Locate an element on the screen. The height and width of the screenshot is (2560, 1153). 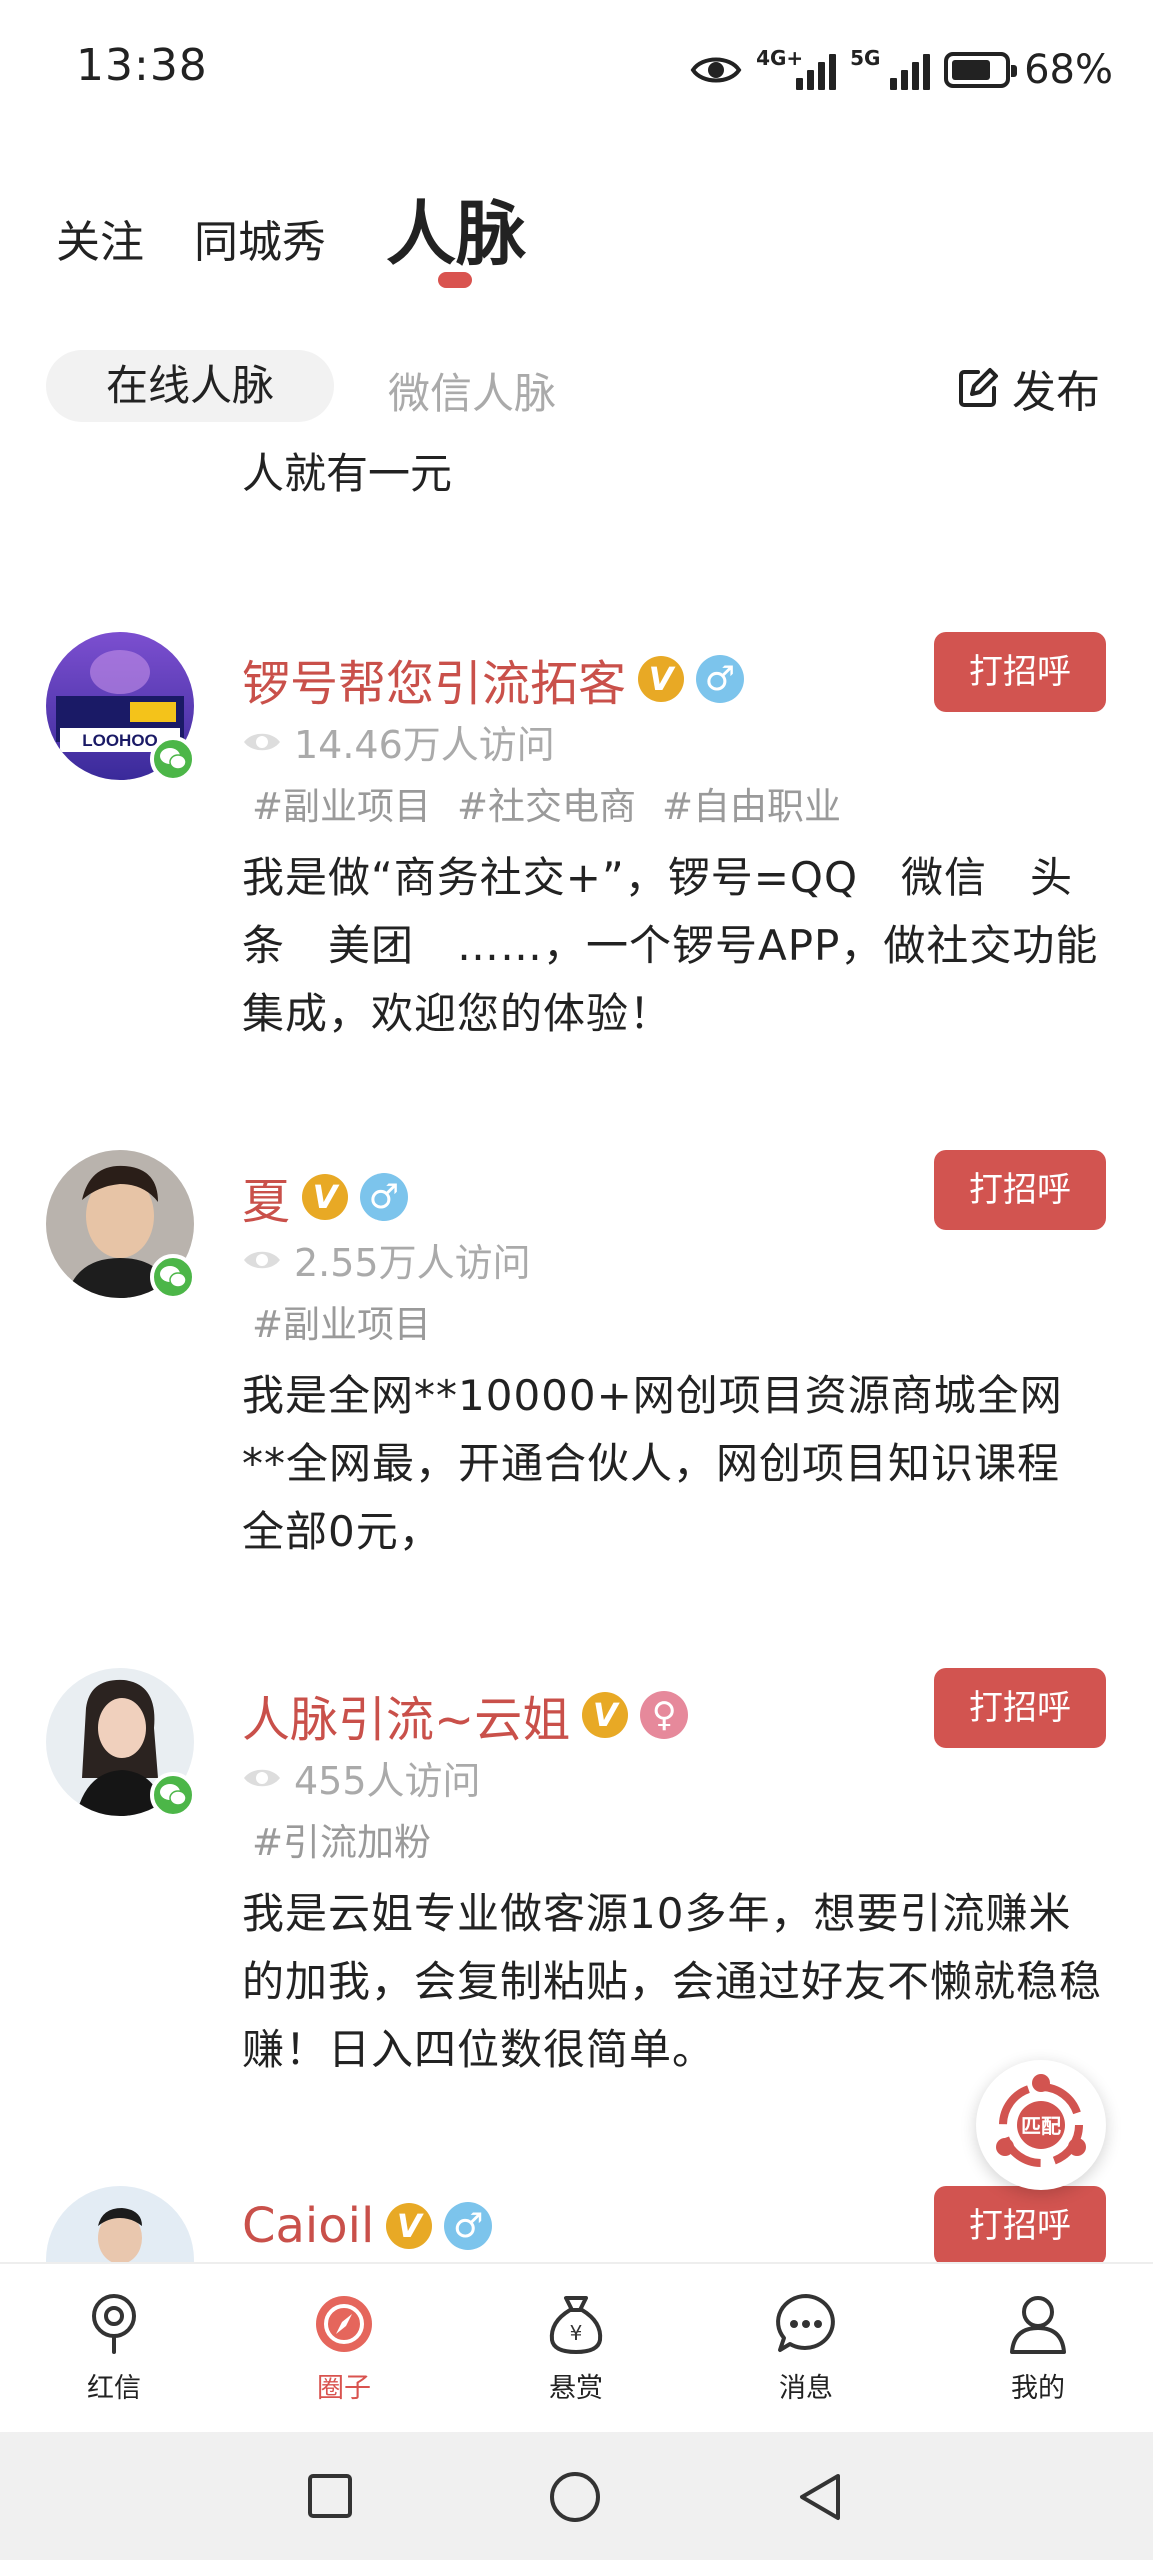
status-icons: 4G+ 5G 68% is located at coordinates (901, 70).